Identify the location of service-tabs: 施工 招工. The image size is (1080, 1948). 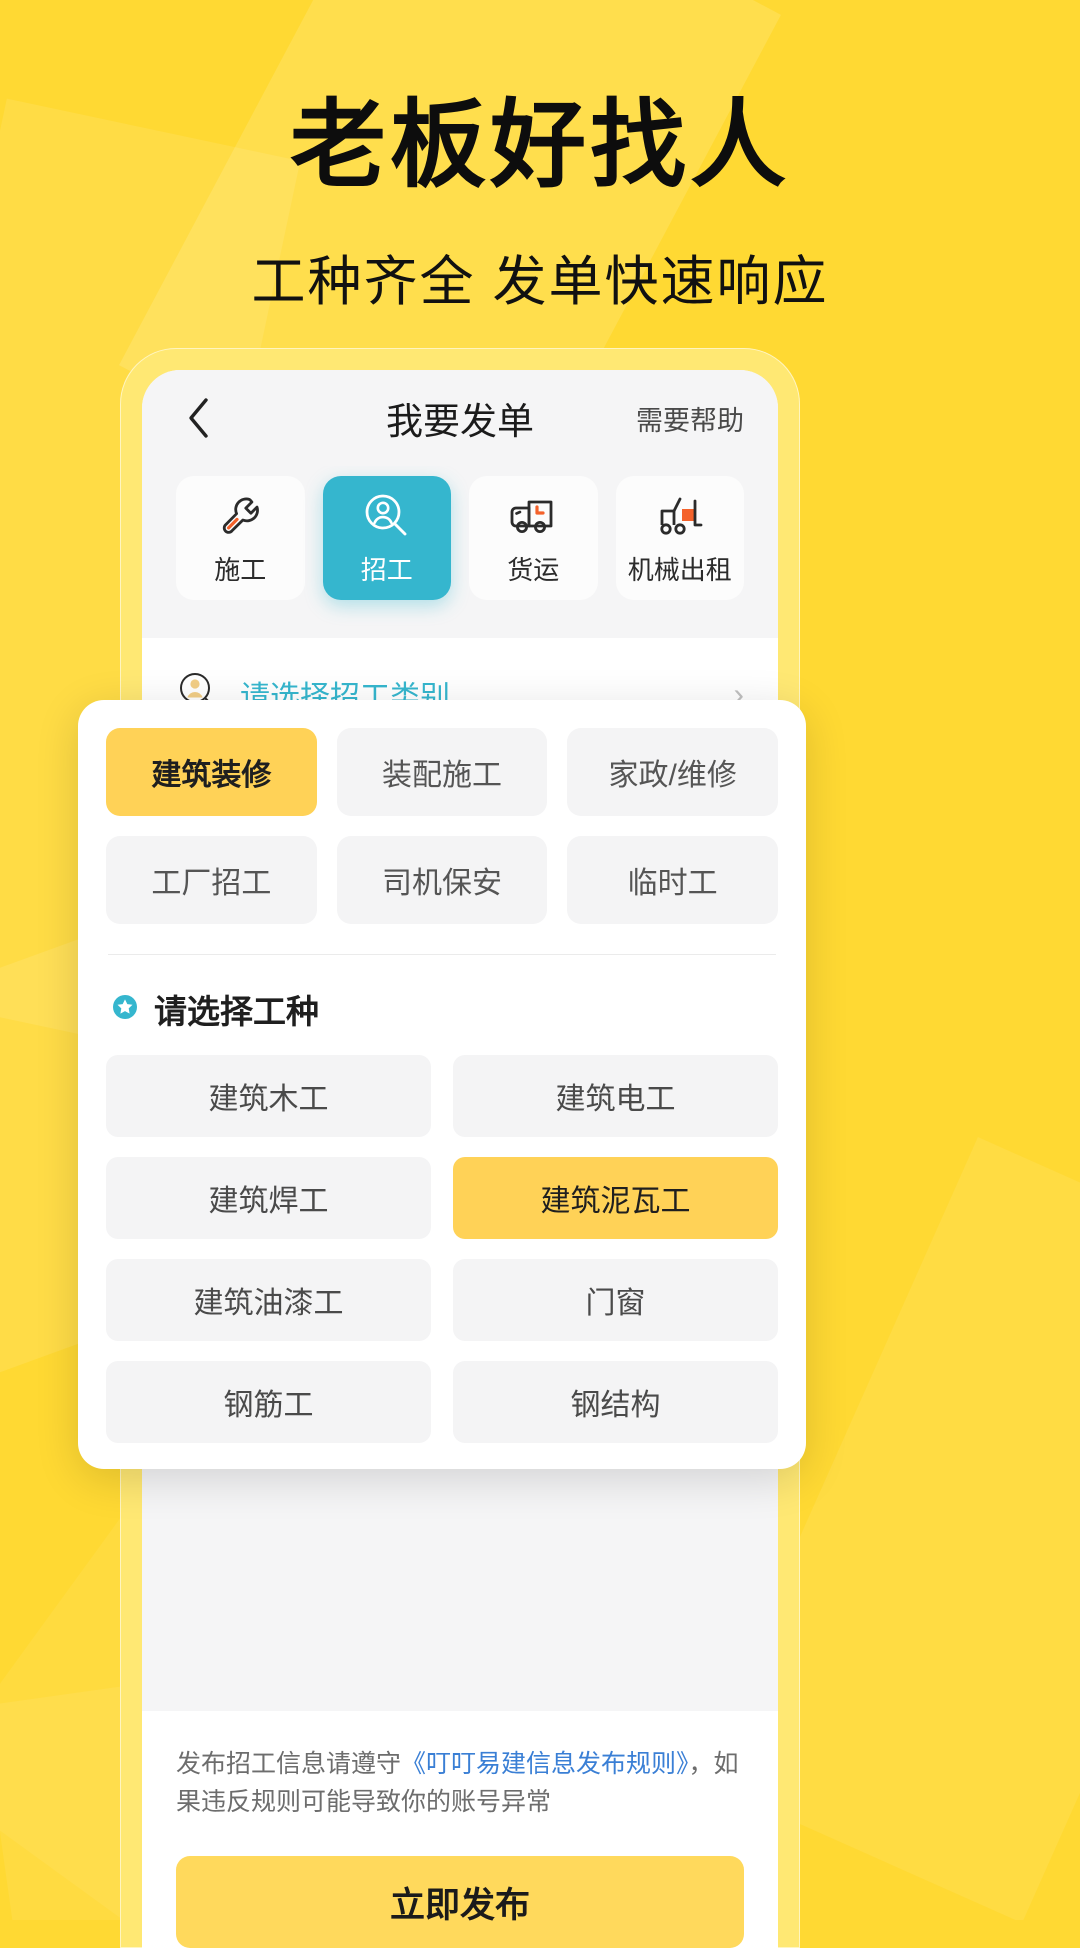
(460, 552).